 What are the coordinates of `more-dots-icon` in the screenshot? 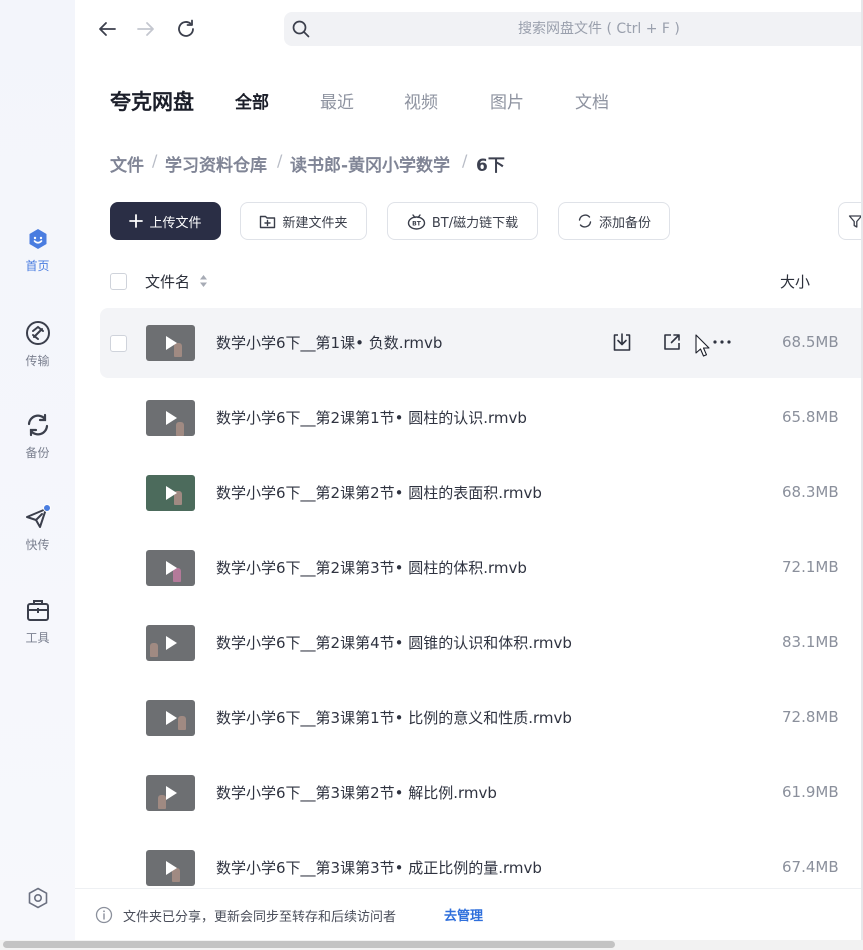 It's located at (722, 342).